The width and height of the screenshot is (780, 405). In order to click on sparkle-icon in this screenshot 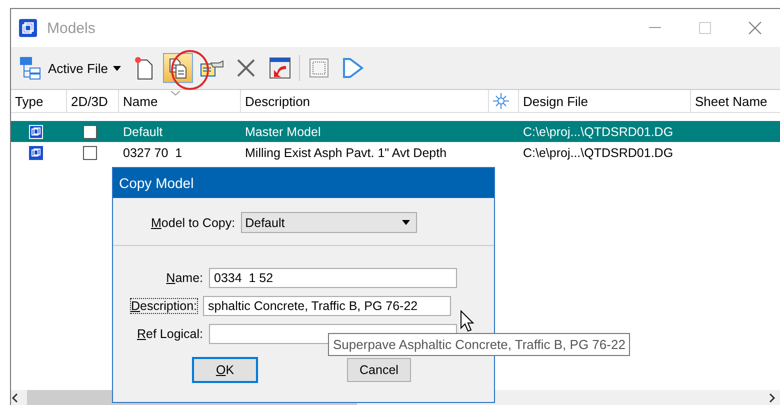, I will do `click(501, 101)`.